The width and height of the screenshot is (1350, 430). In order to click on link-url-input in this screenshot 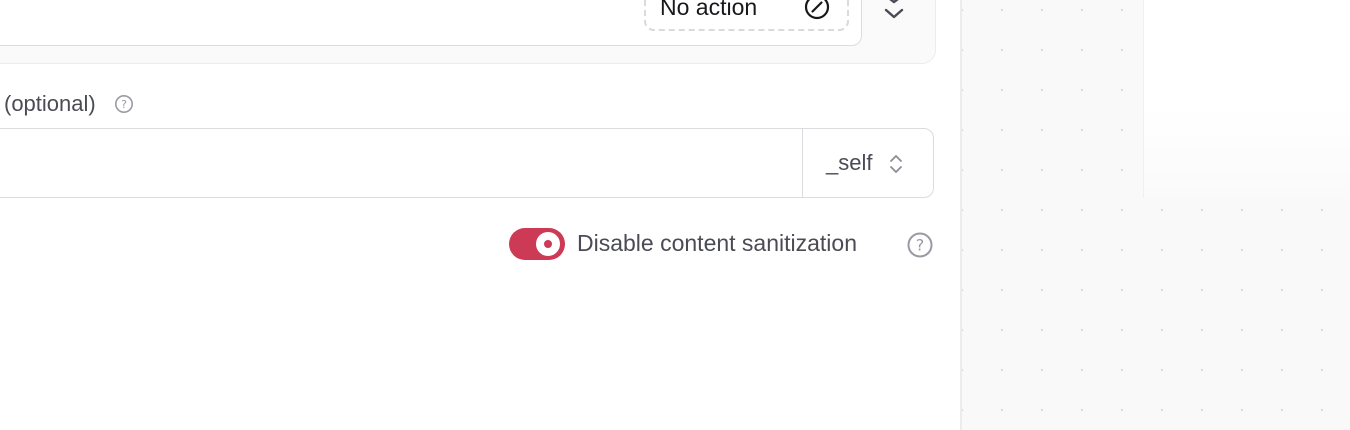, I will do `click(467, 163)`.